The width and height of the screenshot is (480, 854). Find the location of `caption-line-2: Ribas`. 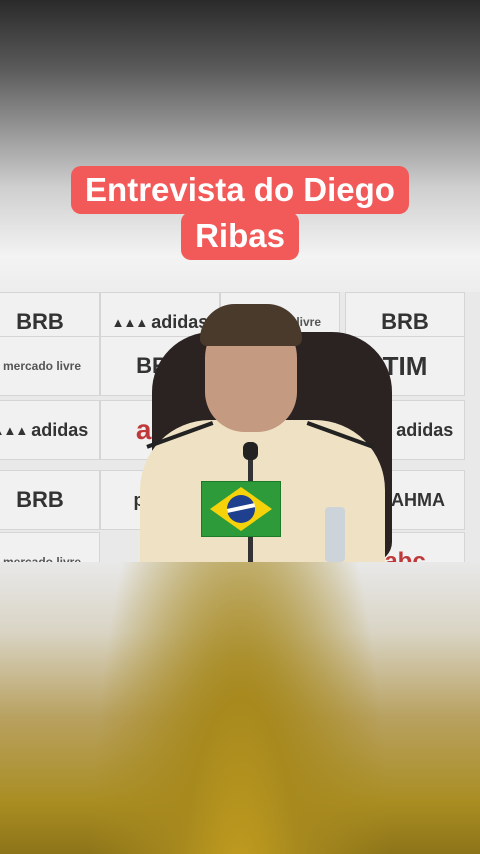

caption-line-2: Ribas is located at coordinates (240, 236).